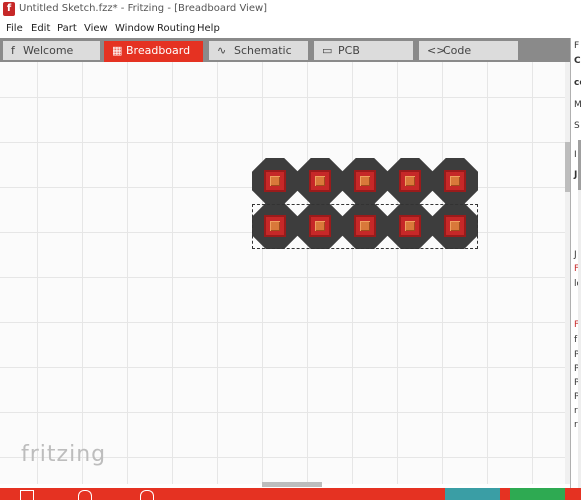 The image size is (581, 500). Describe the element at coordinates (134, 28) in the screenshot. I see `menu-window: Window` at that location.